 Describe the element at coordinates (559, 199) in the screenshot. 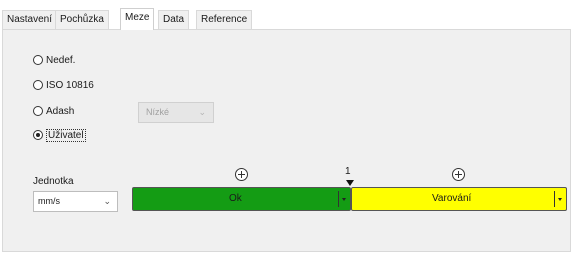

I see `zone-warning-dropdown-icon` at that location.